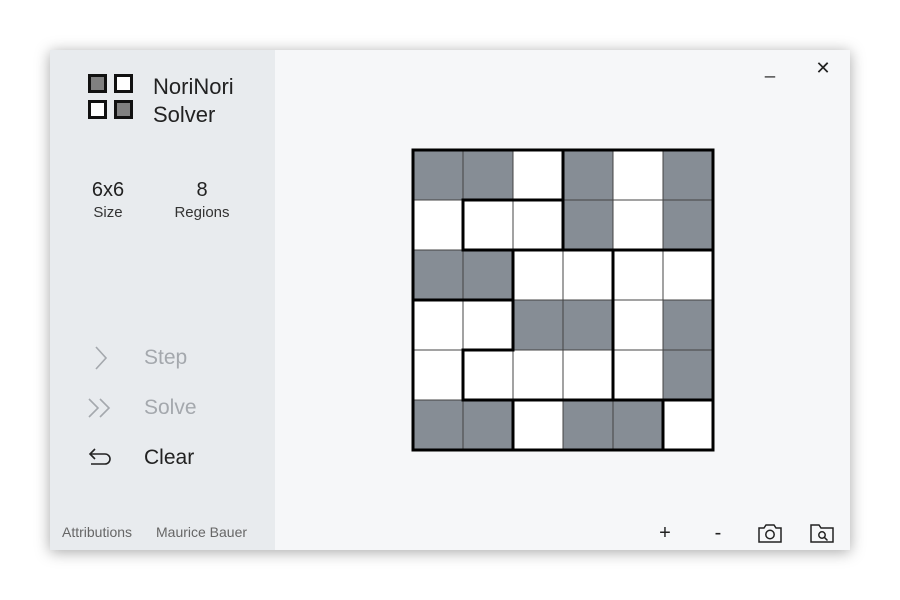 This screenshot has height=600, width=900. I want to click on size-value: 6x6, so click(108, 190).